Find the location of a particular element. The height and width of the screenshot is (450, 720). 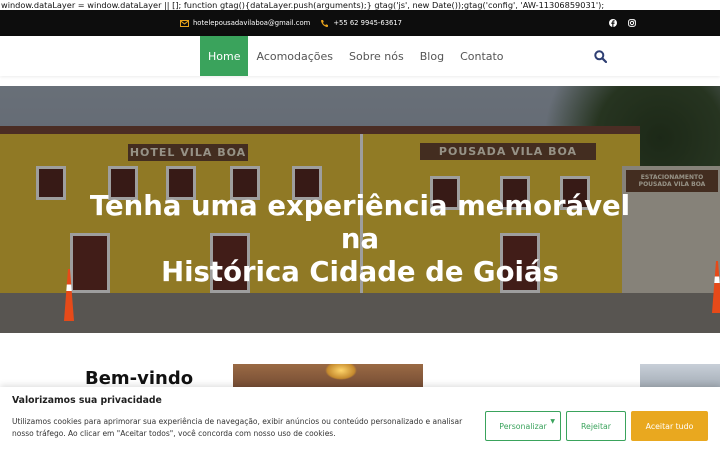

email-text: hotelepousadavilaboa@gmail.com is located at coordinates (252, 23).